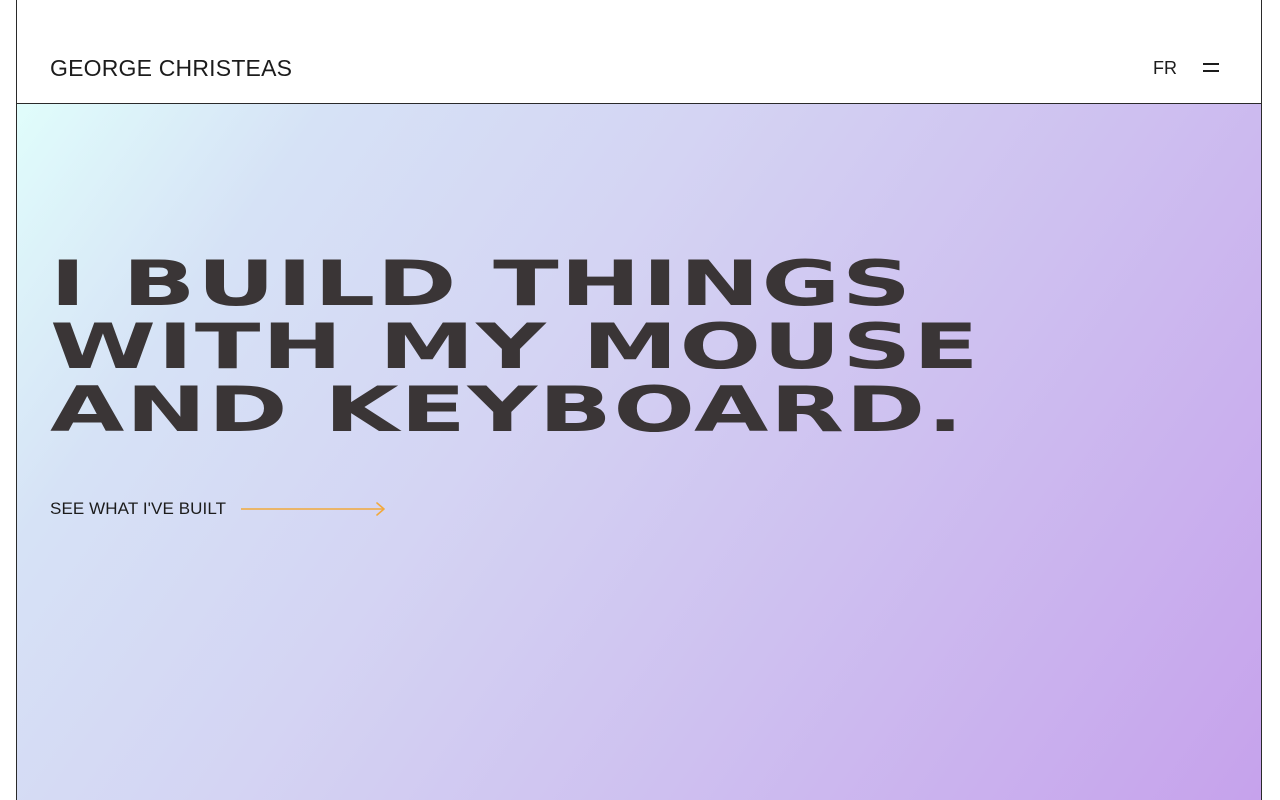 The width and height of the screenshot is (1280, 800). I want to click on site-logo-link: GEORGE CHRISTEAS, so click(171, 68).